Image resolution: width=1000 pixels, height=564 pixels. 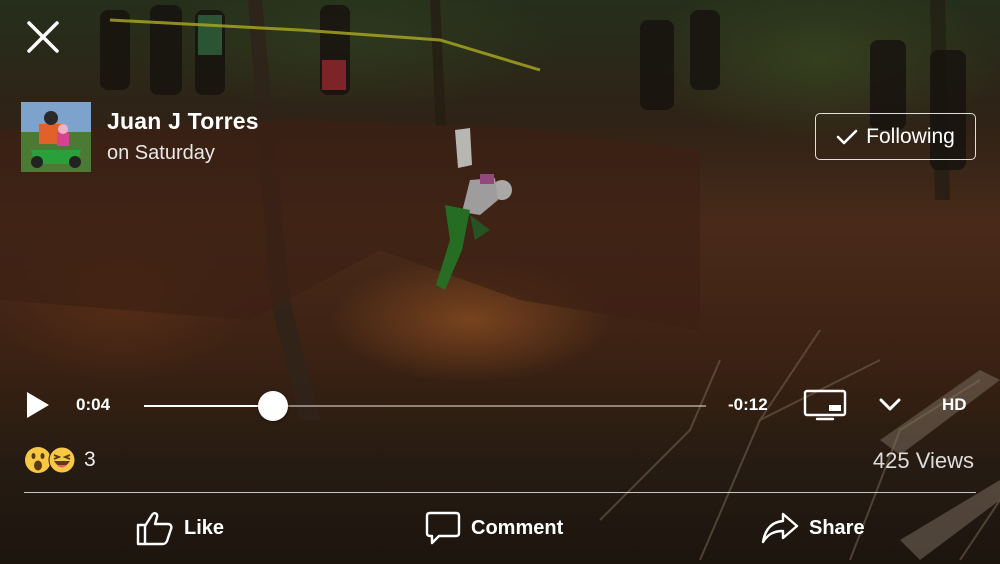 What do you see at coordinates (954, 405) in the screenshot?
I see `hd-quality-button: HD` at bounding box center [954, 405].